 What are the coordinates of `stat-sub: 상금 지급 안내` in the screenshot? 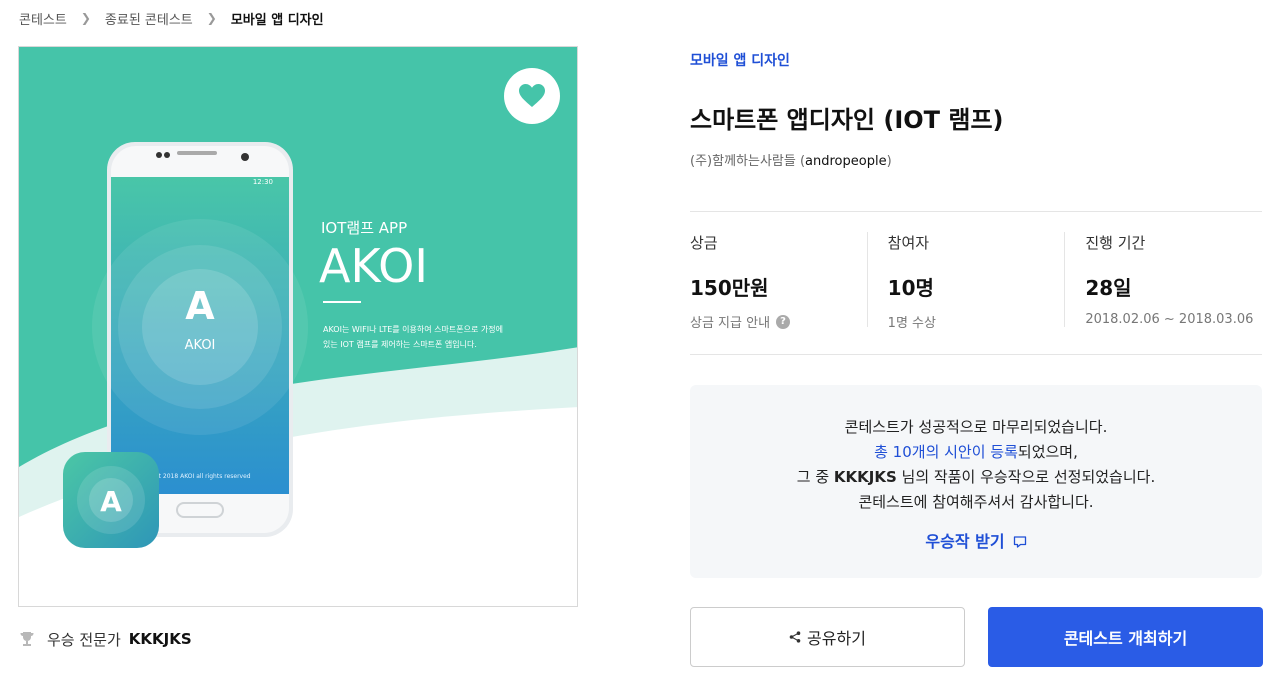 It's located at (730, 323).